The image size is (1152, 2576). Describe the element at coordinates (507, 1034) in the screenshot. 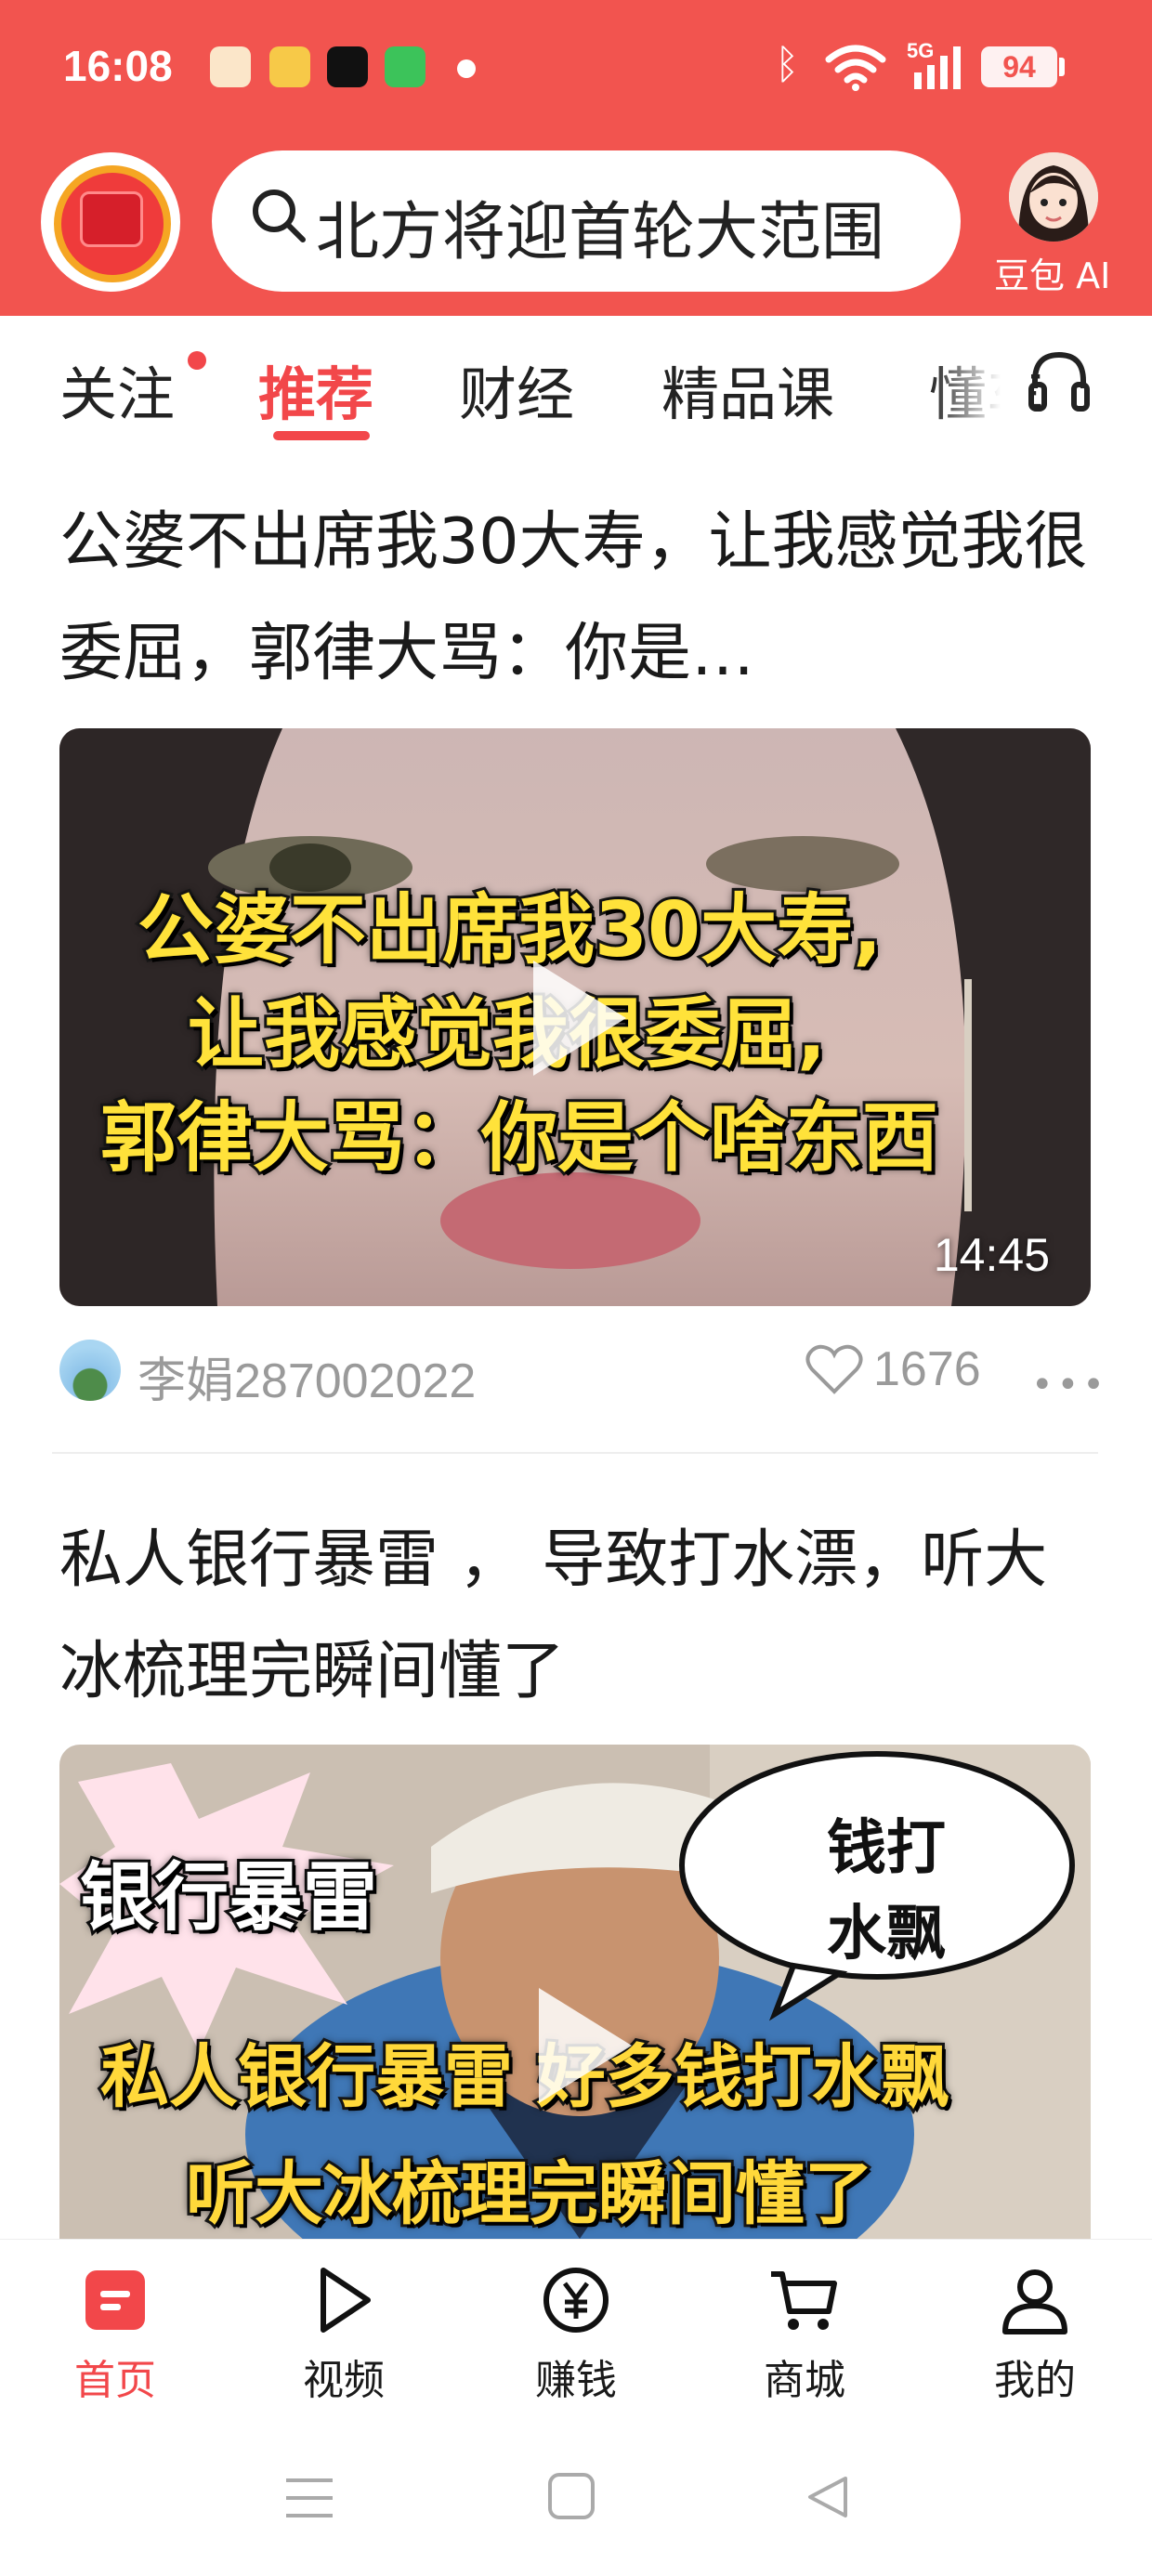

I see `thumbnail-caption-line: 让我感觉我很委屈,` at that location.